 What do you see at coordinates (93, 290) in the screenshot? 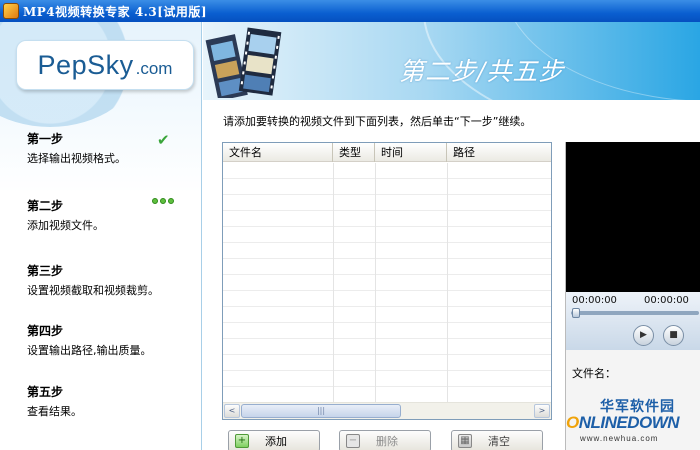
I see `step-desc: 设置视频截取和视频裁剪。` at bounding box center [93, 290].